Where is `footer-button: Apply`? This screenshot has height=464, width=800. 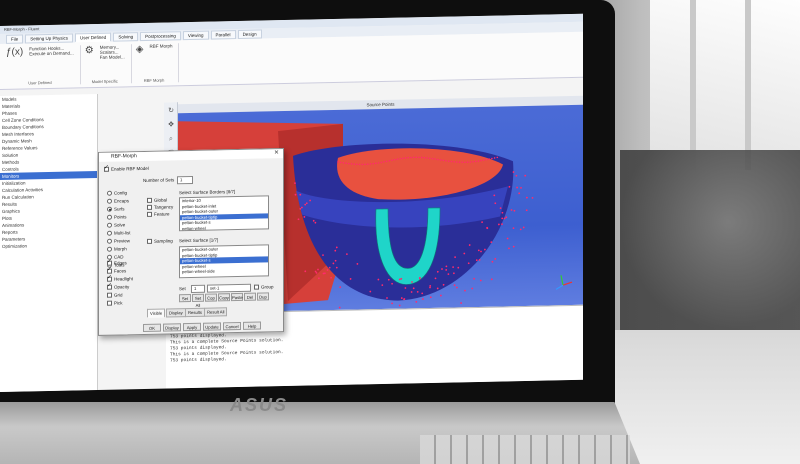
footer-button: Apply is located at coordinates (192, 327).